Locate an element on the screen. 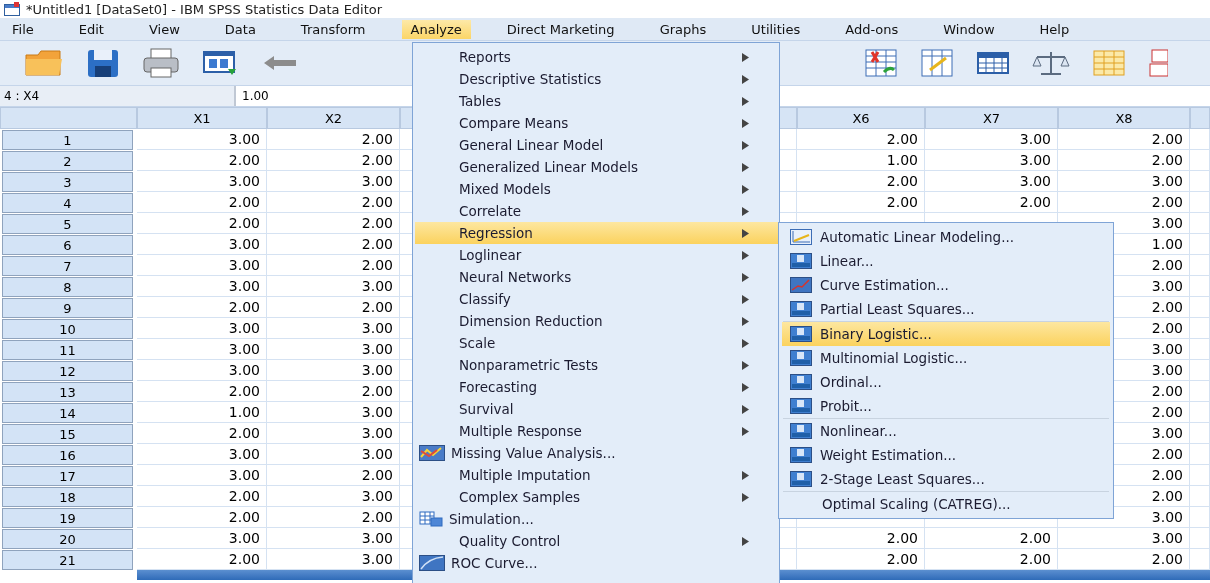  menu-item-label: Compare Means is located at coordinates (514, 123).